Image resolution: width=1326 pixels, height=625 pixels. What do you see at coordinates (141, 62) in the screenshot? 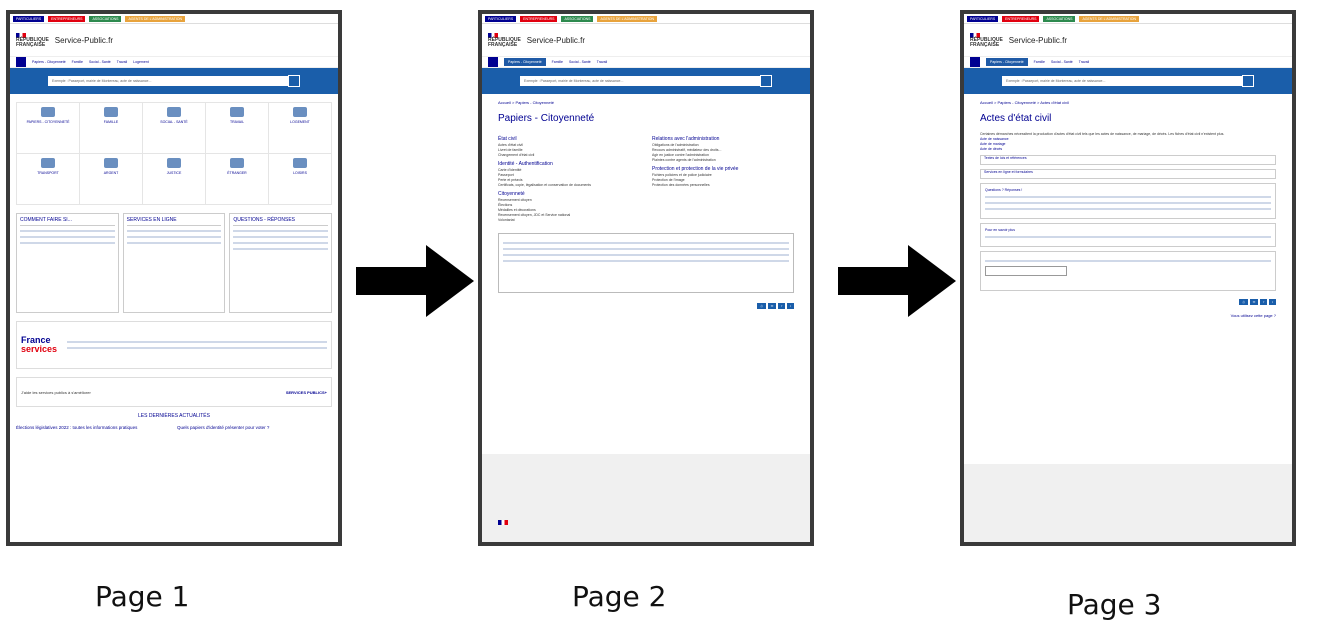
I see `nav-logement: Logement` at bounding box center [141, 62].